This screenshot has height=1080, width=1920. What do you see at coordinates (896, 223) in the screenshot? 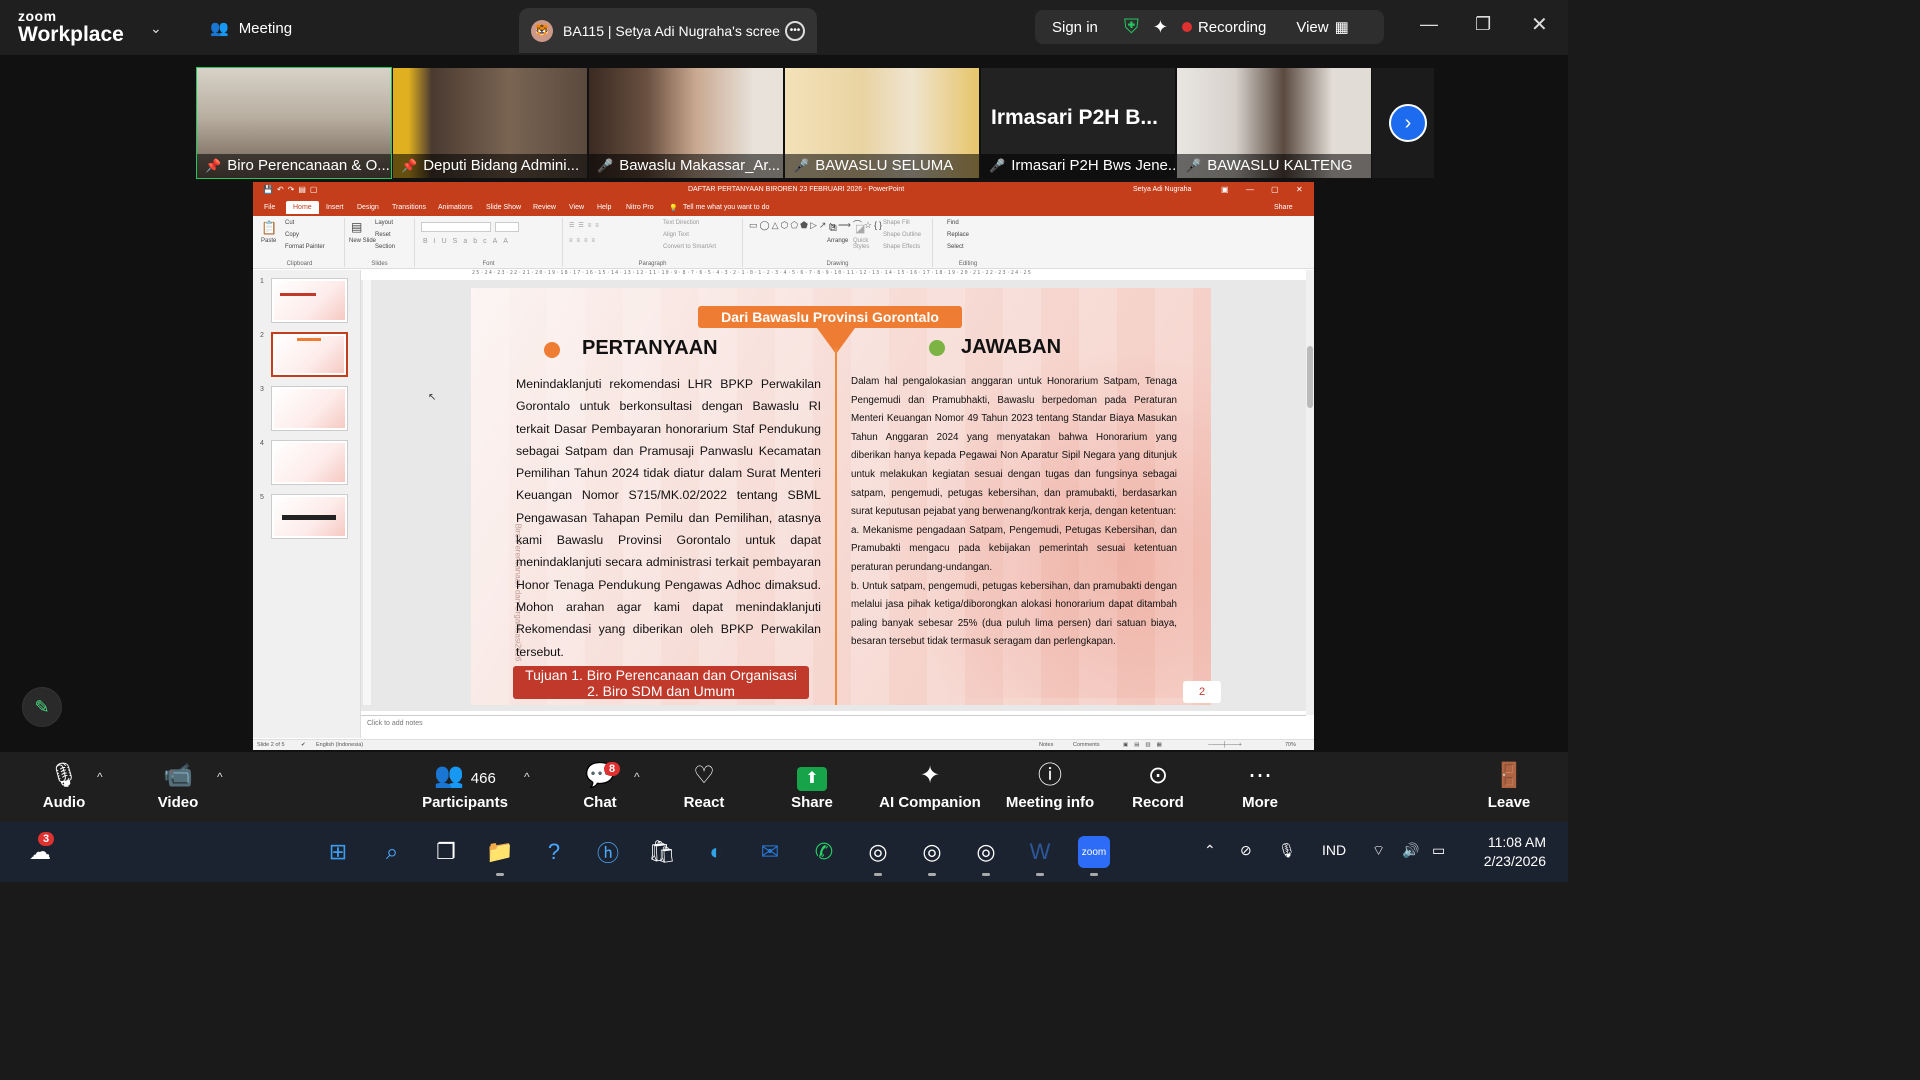
I see `shape-fill-button: Shape Fill` at bounding box center [896, 223].